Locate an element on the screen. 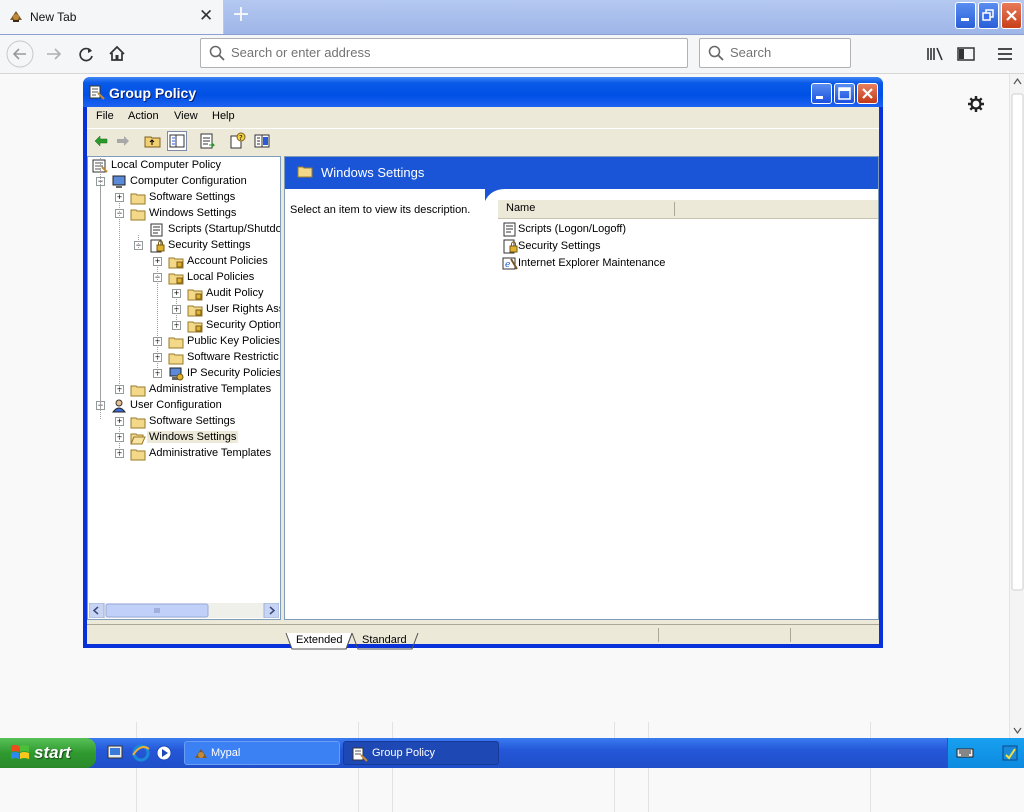 The height and width of the screenshot is (812, 1024). tree-label: Computer Configuration is located at coordinates (188, 181).